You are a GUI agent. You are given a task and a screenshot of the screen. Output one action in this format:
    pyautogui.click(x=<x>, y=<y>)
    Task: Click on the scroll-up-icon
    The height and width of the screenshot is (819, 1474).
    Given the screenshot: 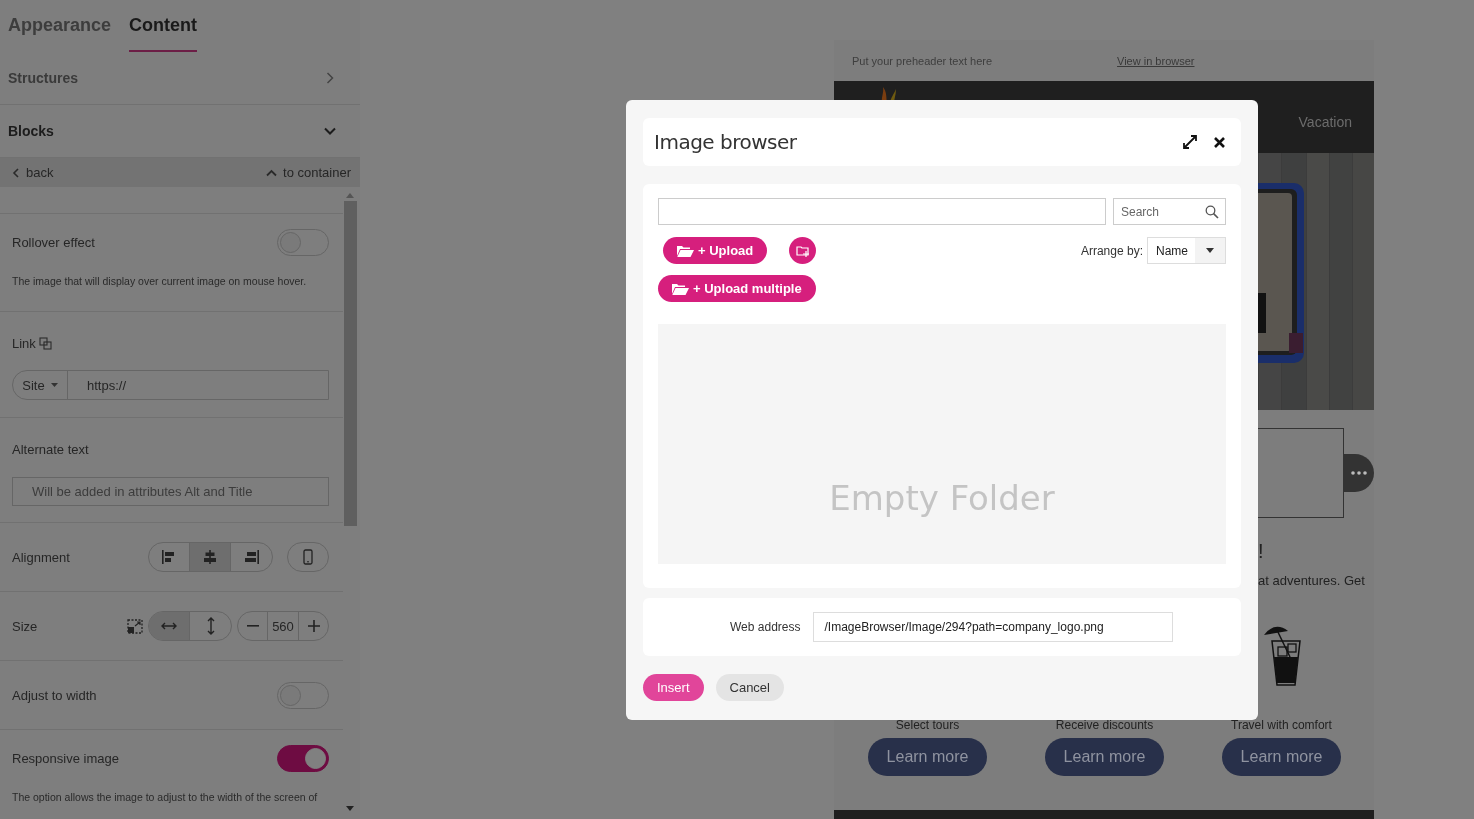 What is the action you would take?
    pyautogui.click(x=350, y=195)
    